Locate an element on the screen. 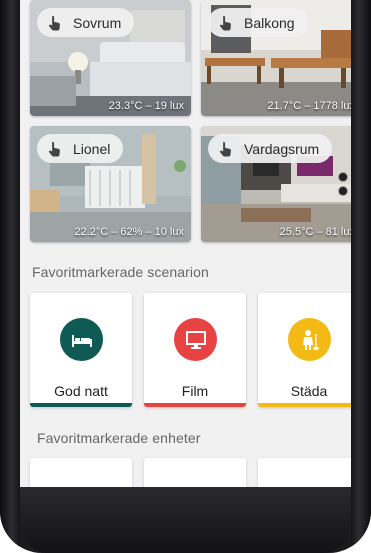  room-label-pill: Vardagsrum is located at coordinates (270, 148).